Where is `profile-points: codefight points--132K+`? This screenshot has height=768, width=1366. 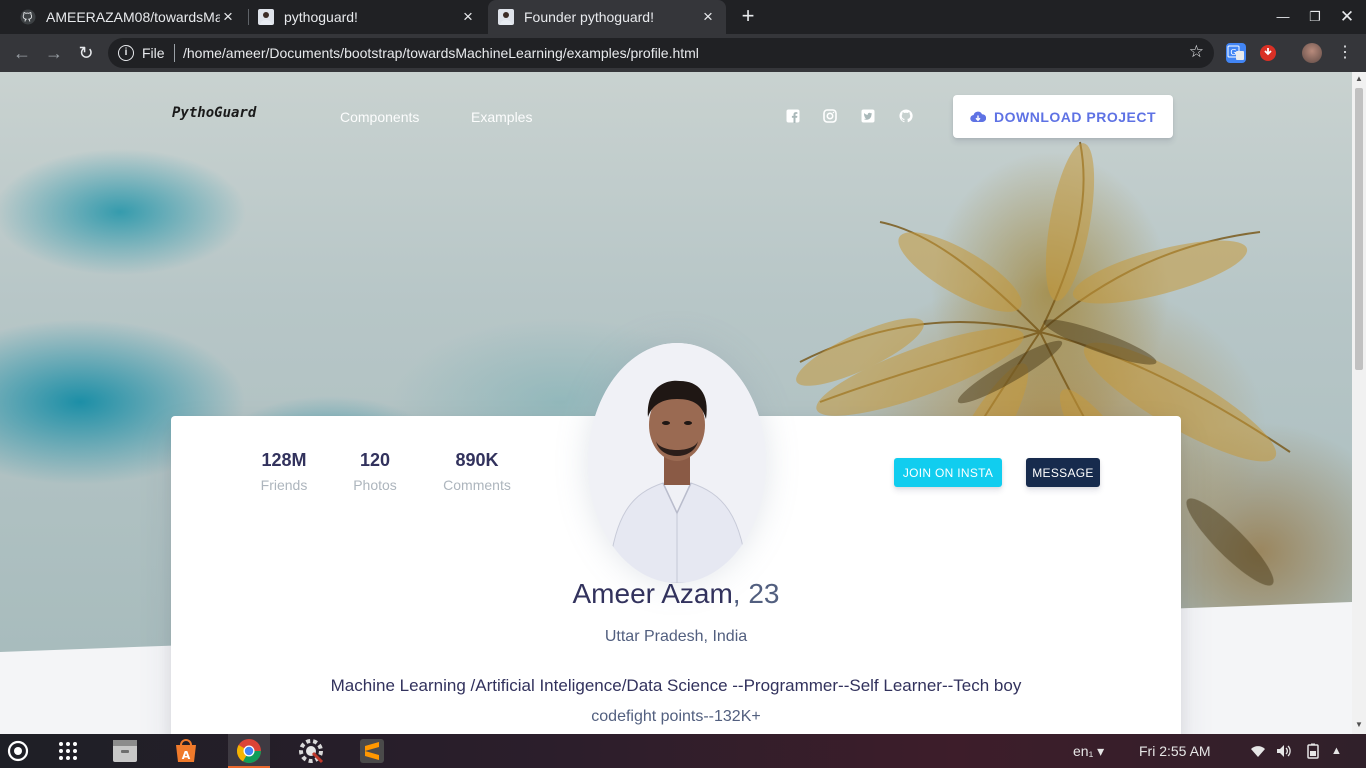
profile-points: codefight points--132K+ is located at coordinates (676, 716).